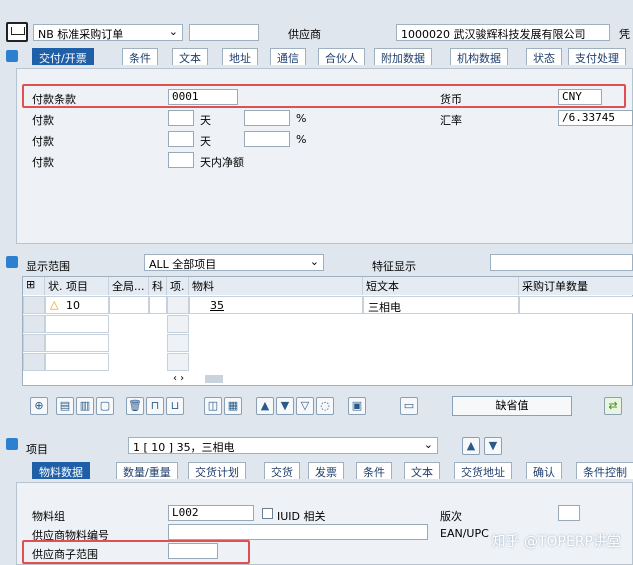 The width and height of the screenshot is (633, 565). What do you see at coordinates (240, 56) in the screenshot?
I see `tab-address: 地址` at bounding box center [240, 56].